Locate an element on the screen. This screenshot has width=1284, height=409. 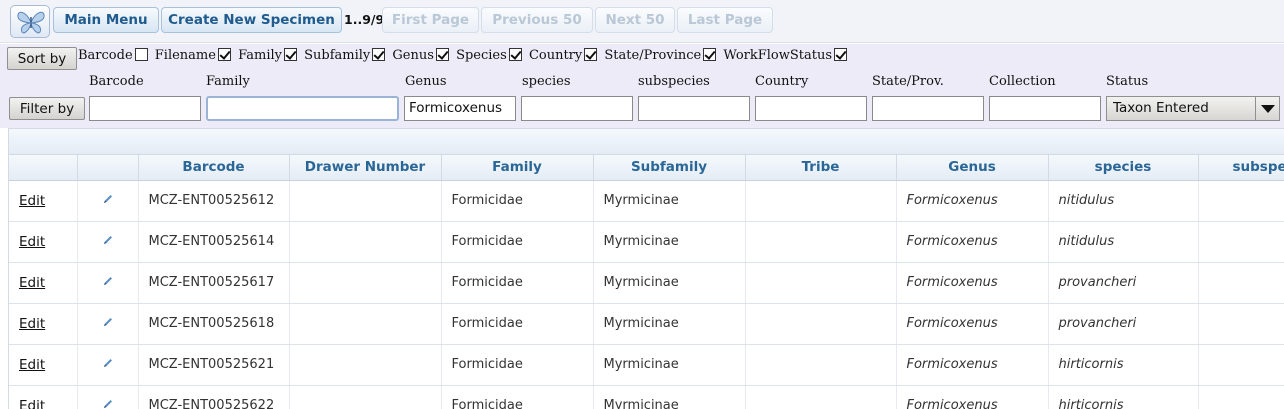
col-header-species: species is located at coordinates (1123, 168).